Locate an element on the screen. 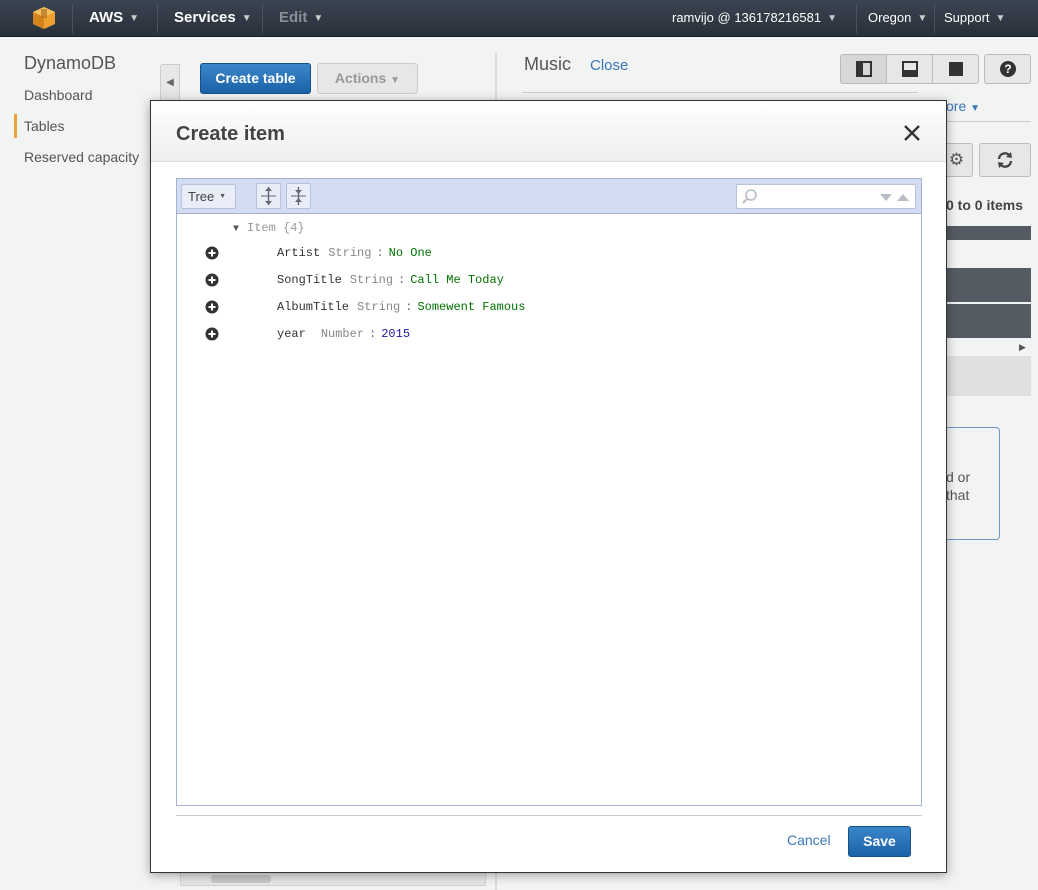  field-type: Number is located at coordinates (342, 334).